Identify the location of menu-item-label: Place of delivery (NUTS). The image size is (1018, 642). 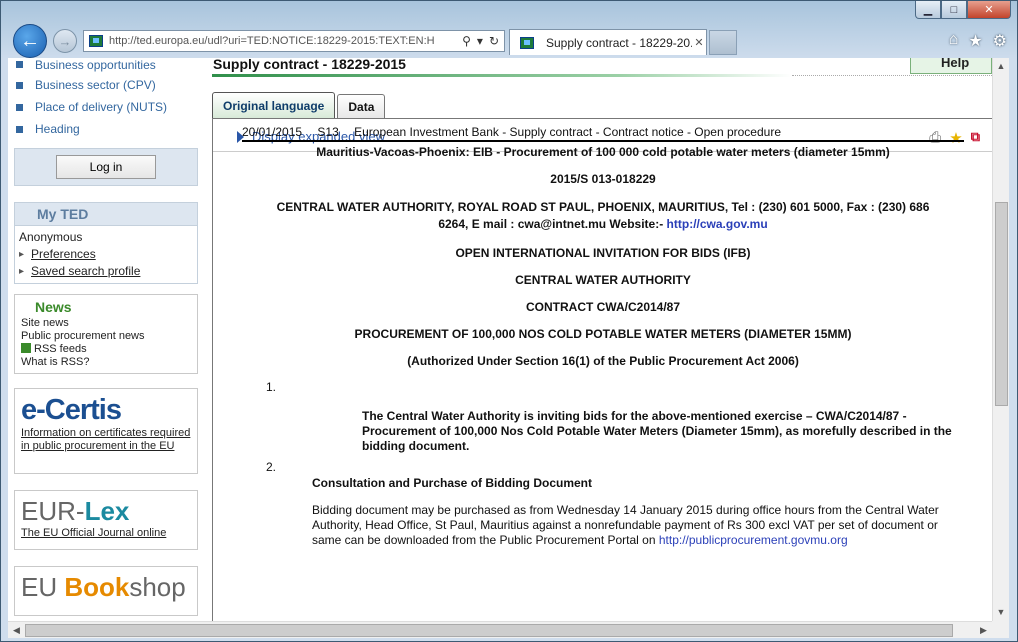
(101, 107).